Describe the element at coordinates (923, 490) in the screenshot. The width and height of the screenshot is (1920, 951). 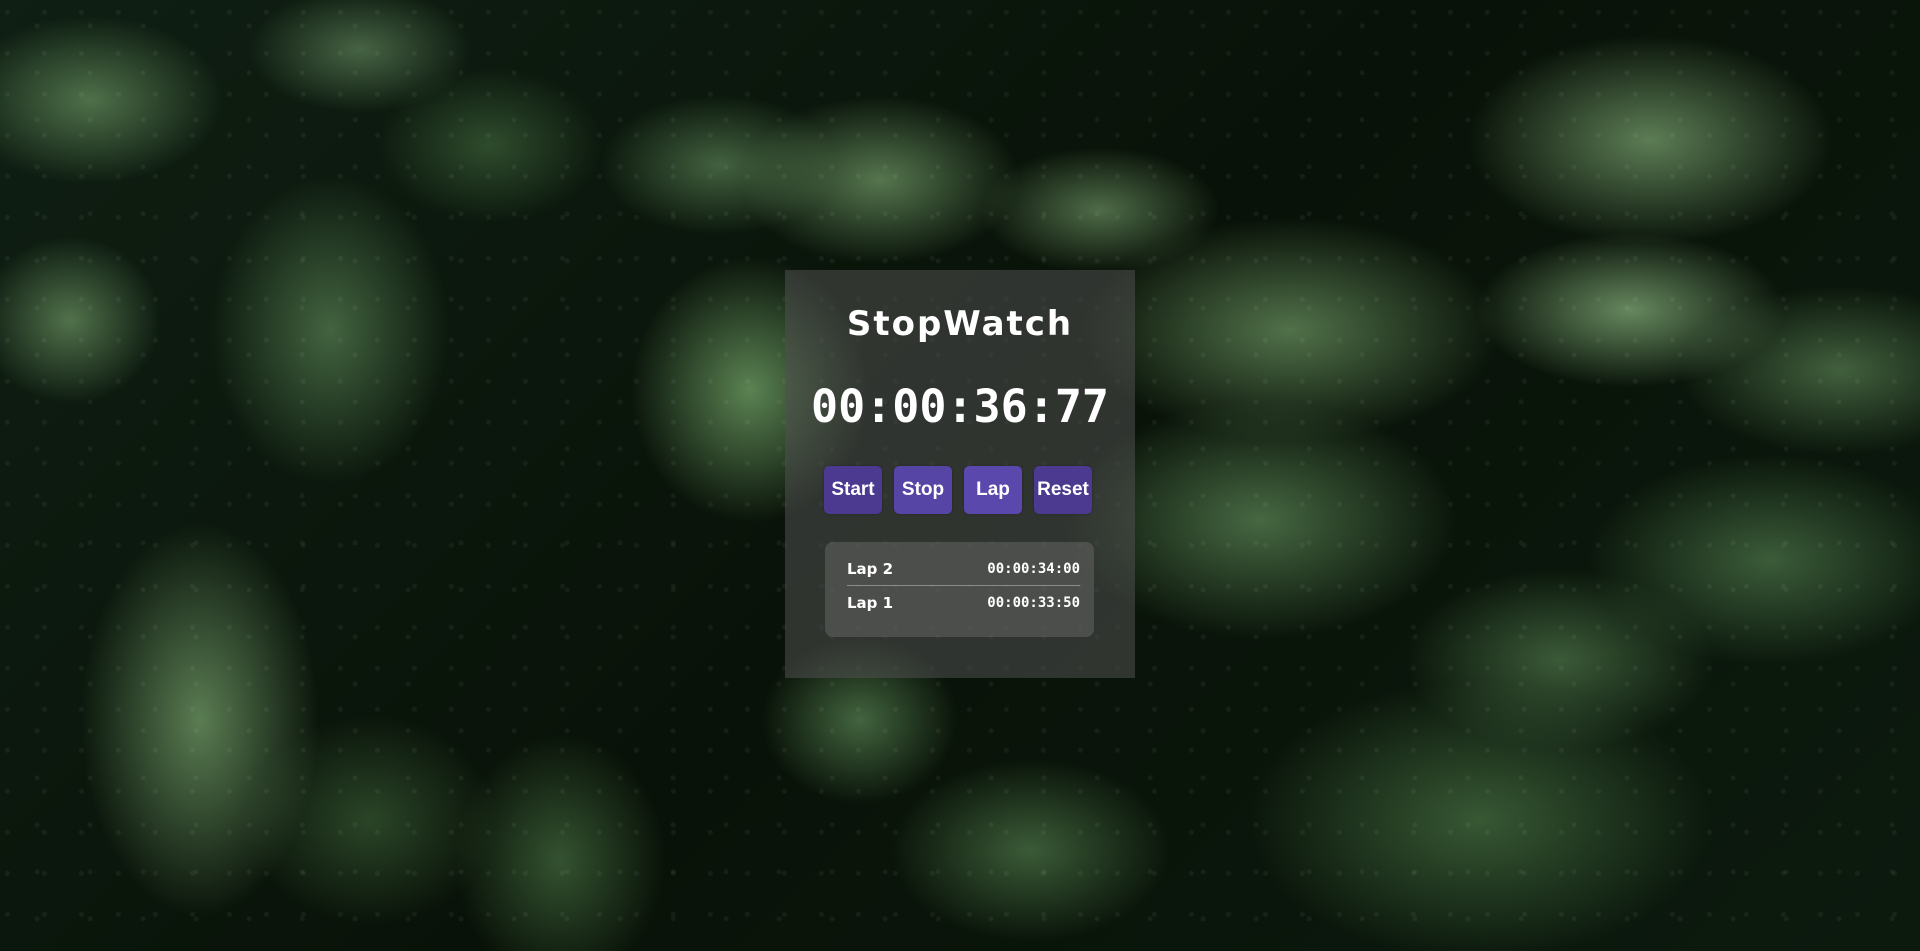
I see `stop-button: Stop` at that location.